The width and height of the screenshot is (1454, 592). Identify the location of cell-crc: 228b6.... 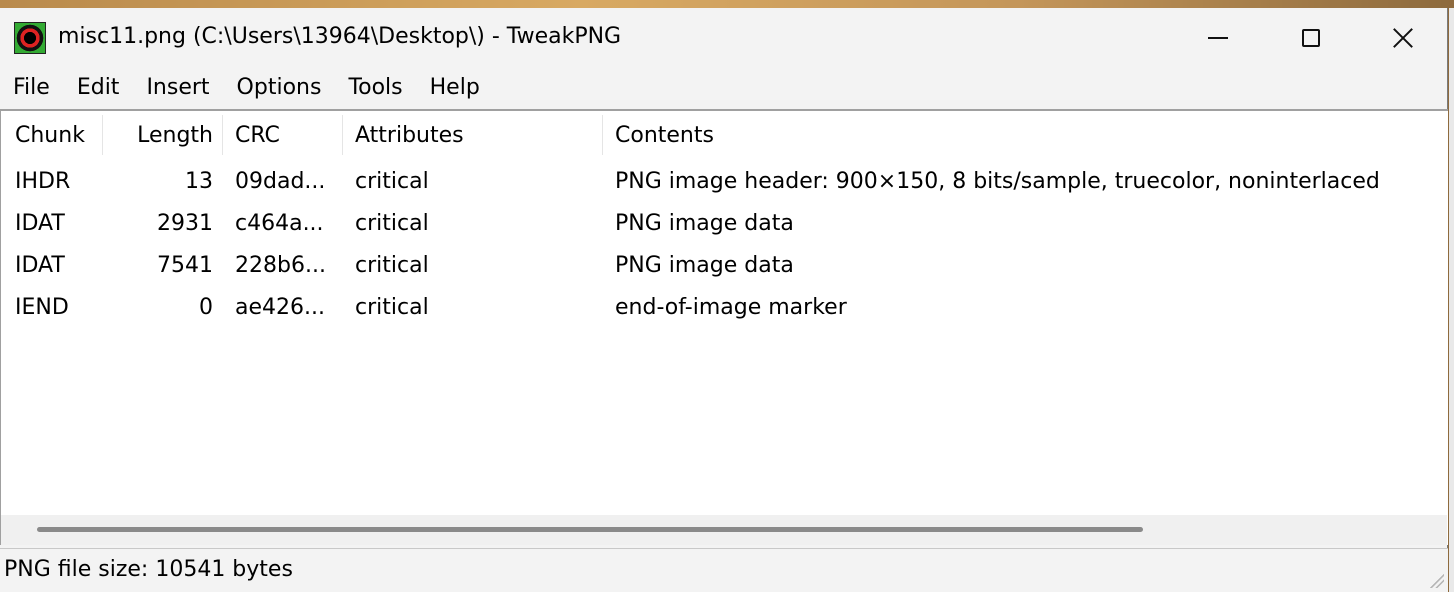
(280, 265).